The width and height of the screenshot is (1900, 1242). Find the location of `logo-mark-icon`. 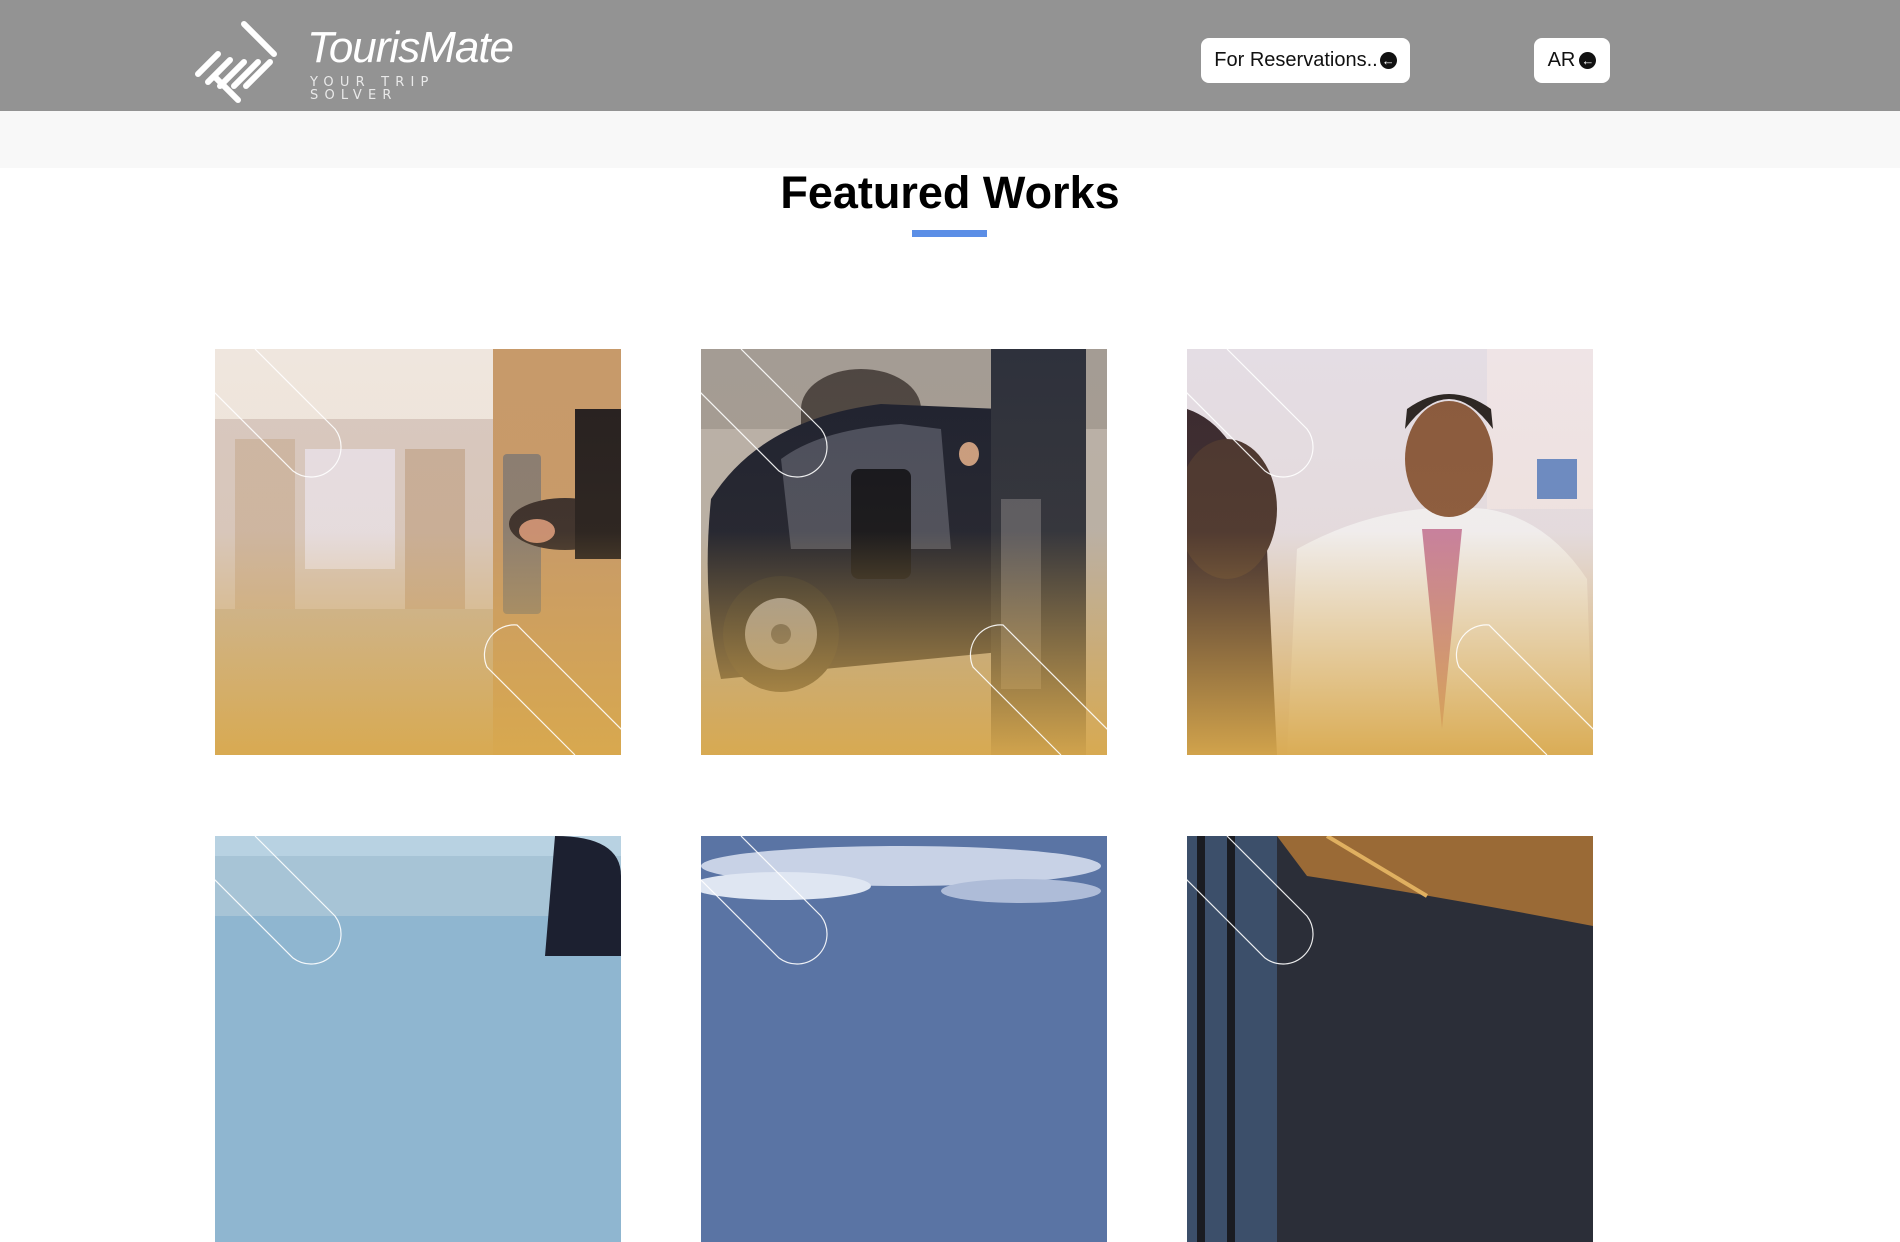

logo-mark-icon is located at coordinates (236, 62).